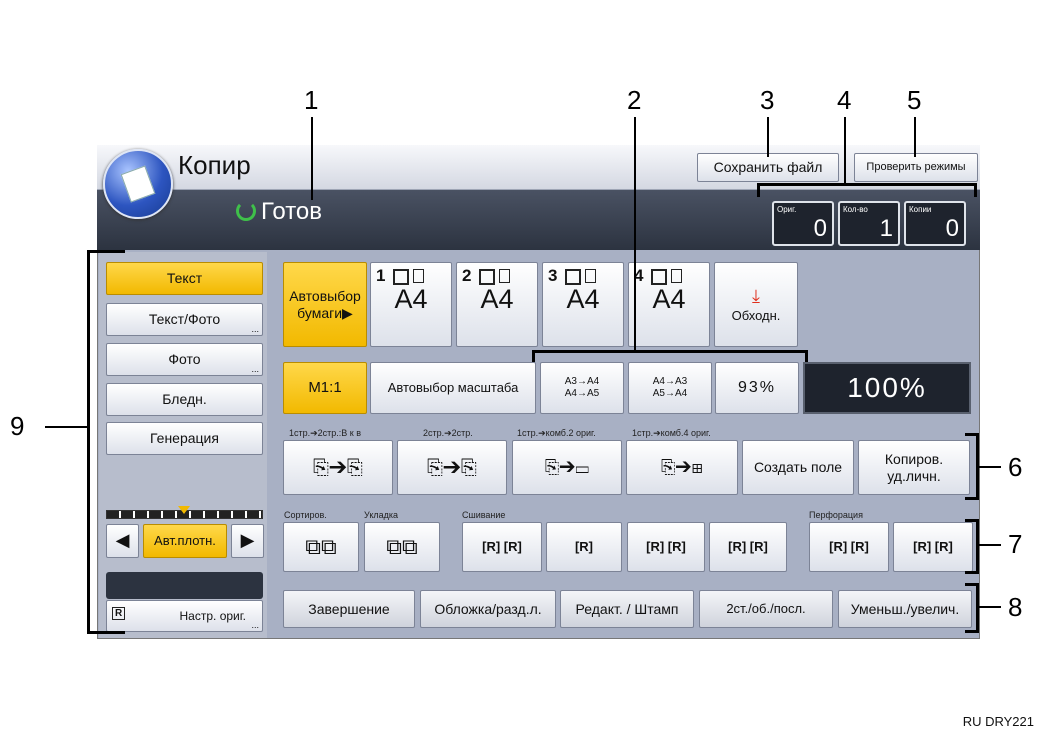  What do you see at coordinates (325, 304) in the screenshot?
I see `auto-paper-select-button: Автовыбор бумаги▶` at bounding box center [325, 304].